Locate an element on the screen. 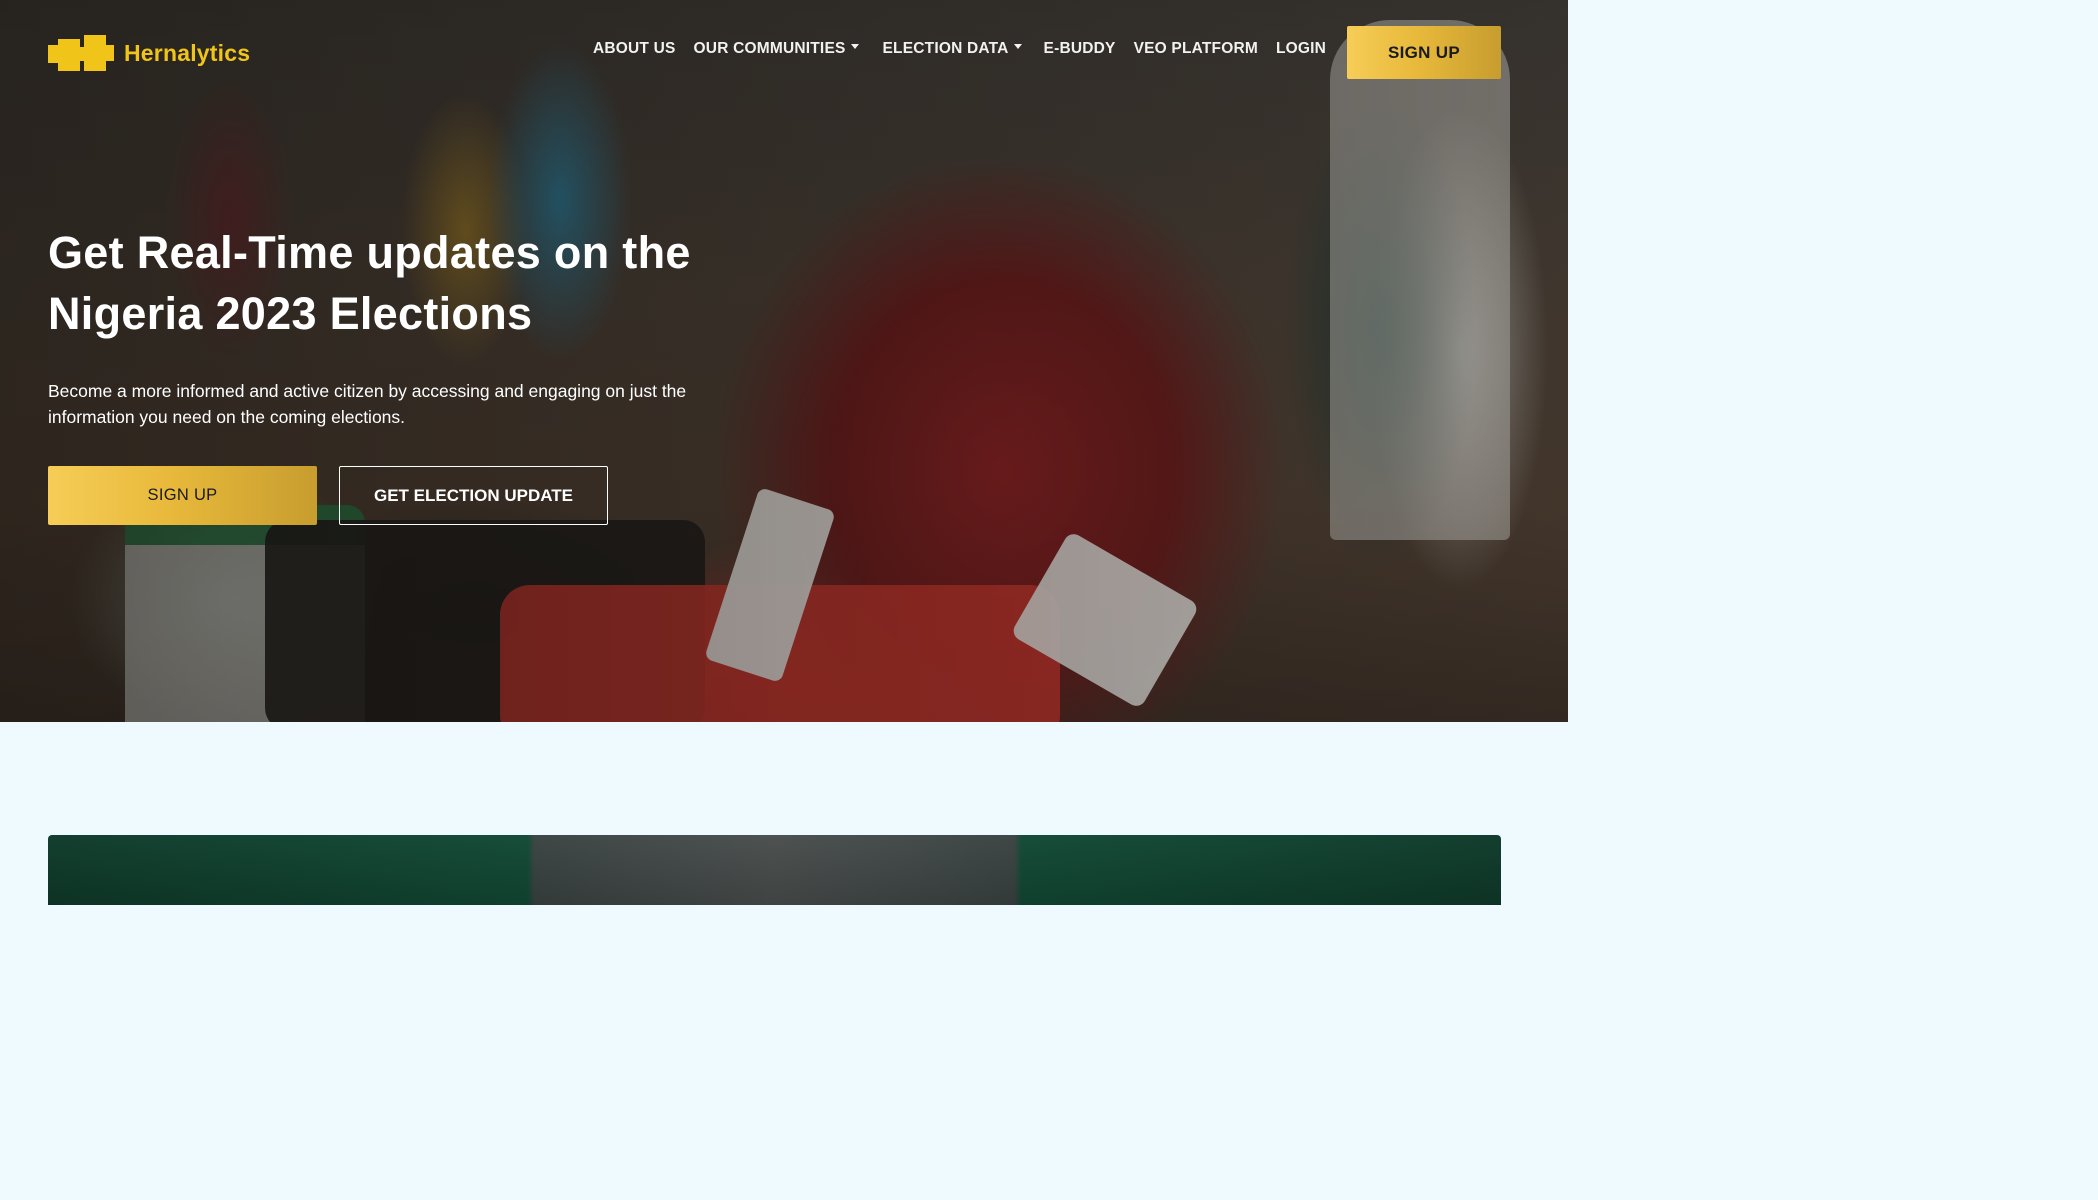 This screenshot has width=2098, height=1200. nav-item-about-us: ABOUT US is located at coordinates (634, 49).